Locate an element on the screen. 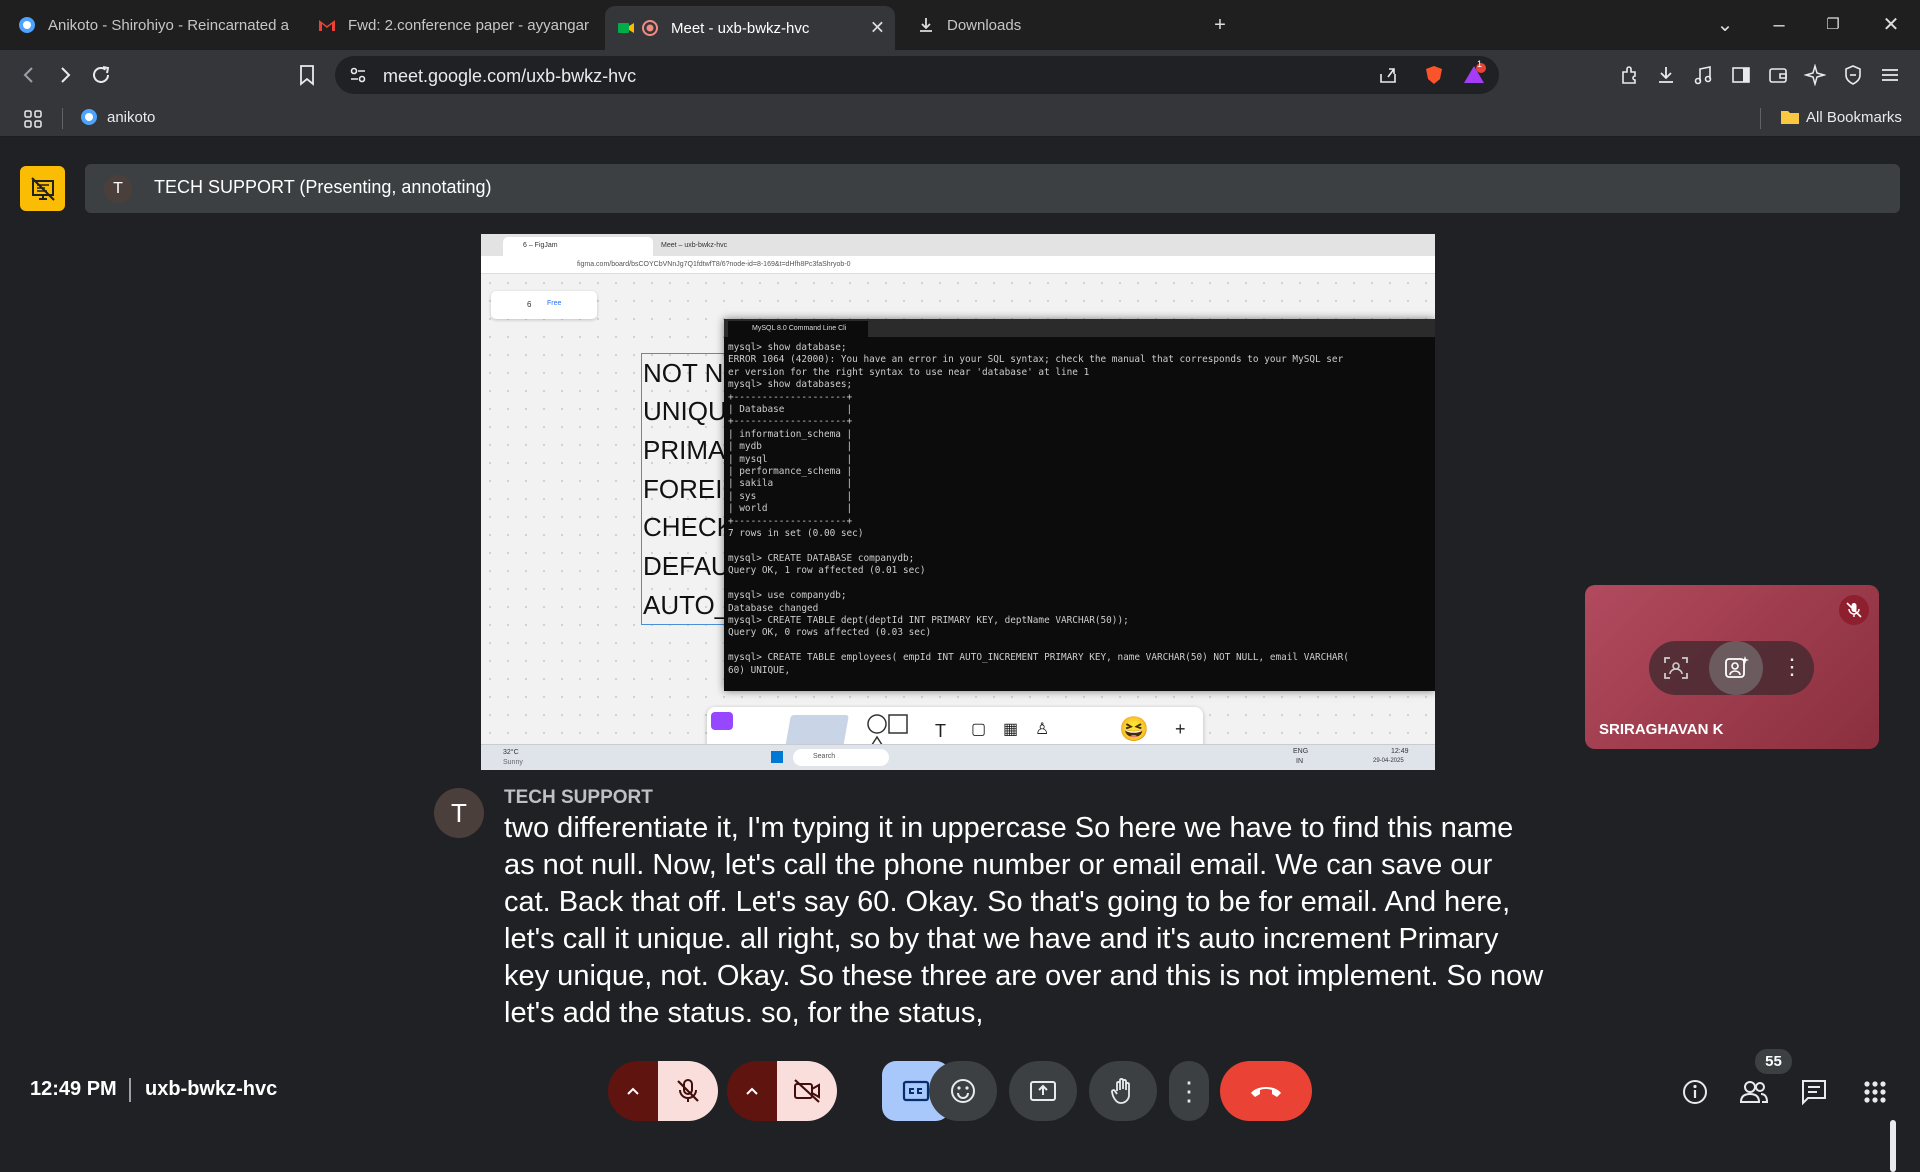  reload-icon is located at coordinates (101, 75).